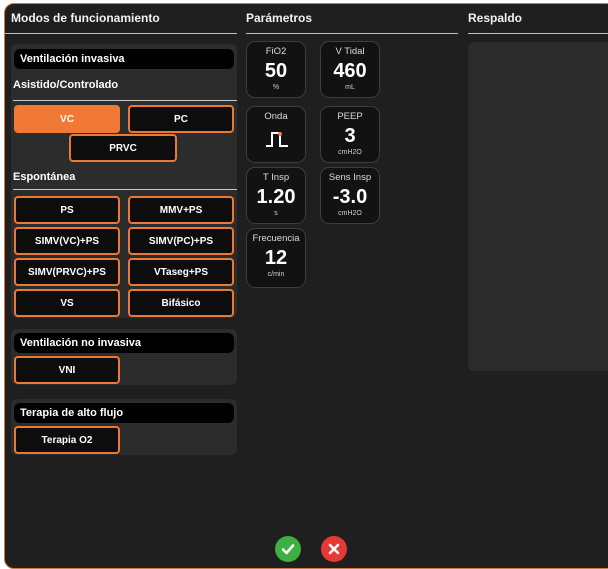  I want to click on mode-bifasico-button: Bifásico, so click(181, 303).